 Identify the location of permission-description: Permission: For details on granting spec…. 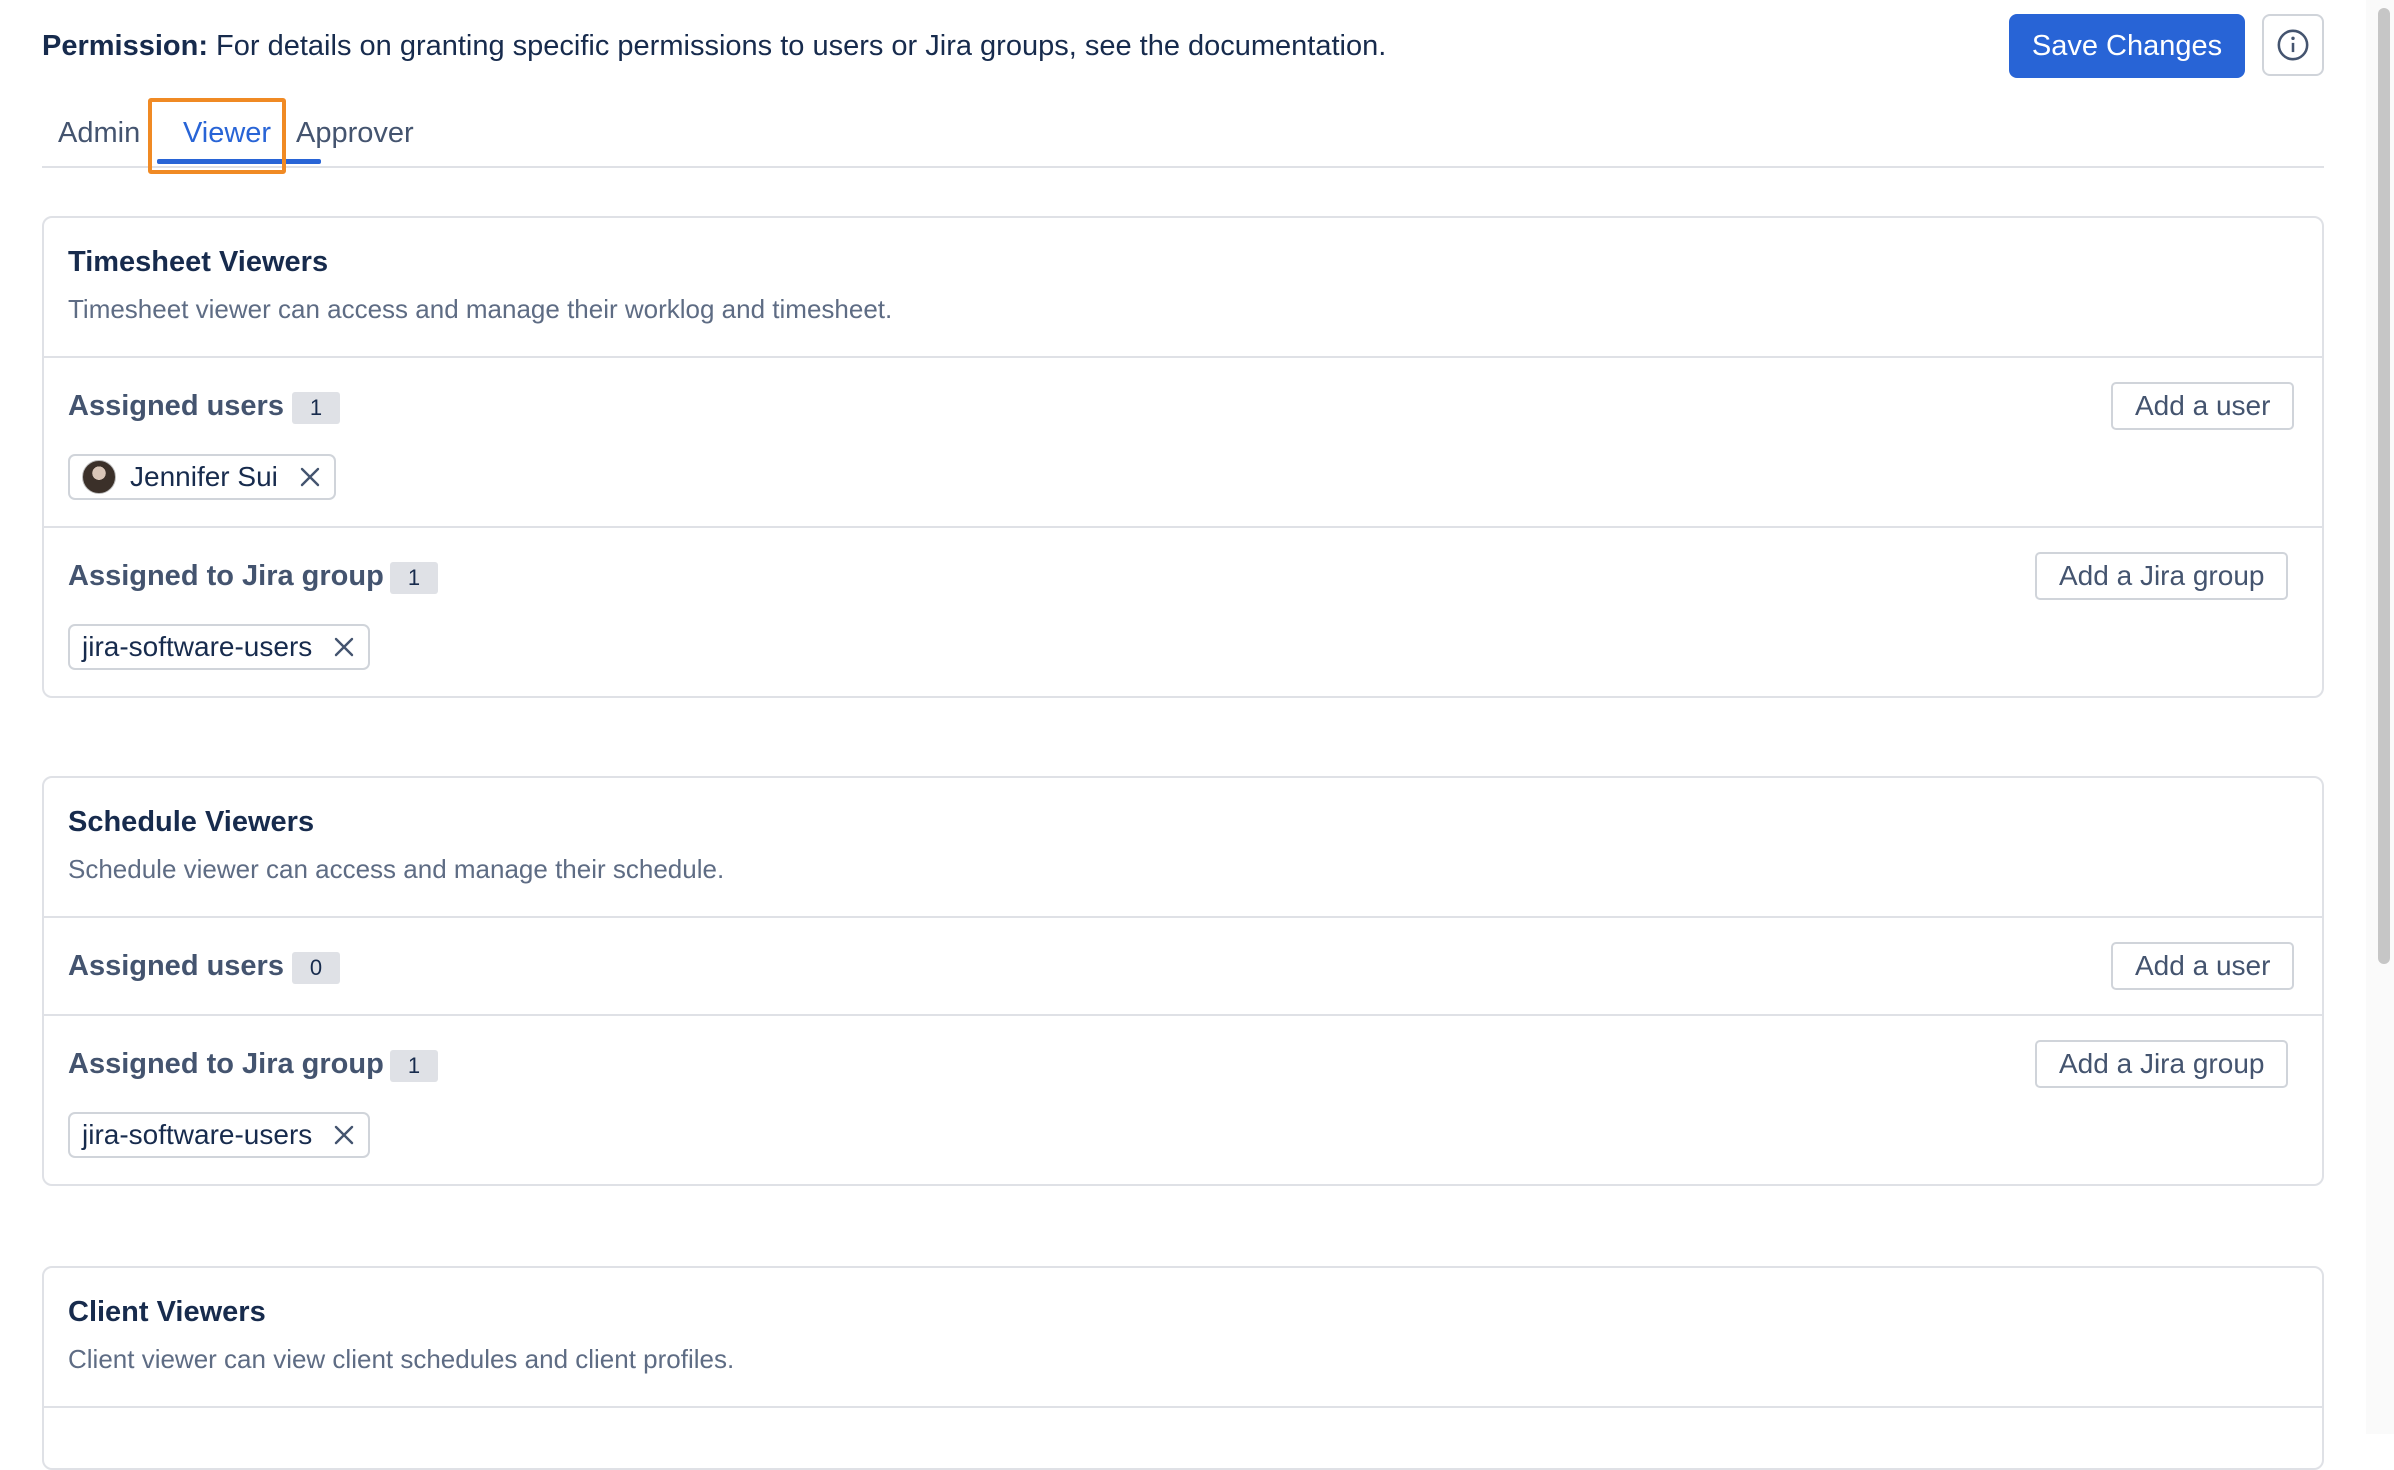
(714, 46).